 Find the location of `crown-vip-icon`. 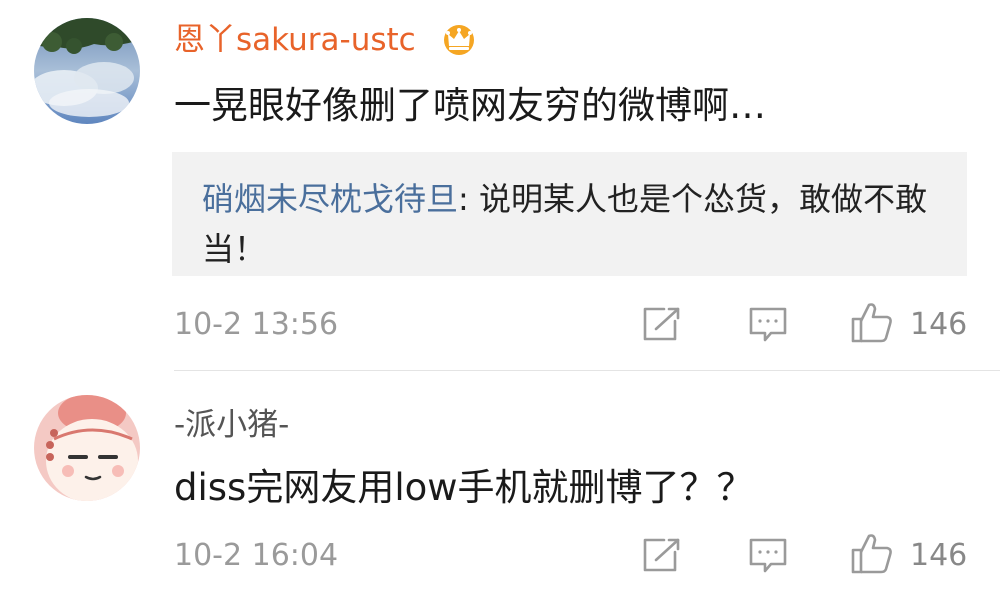

crown-vip-icon is located at coordinates (459, 44).